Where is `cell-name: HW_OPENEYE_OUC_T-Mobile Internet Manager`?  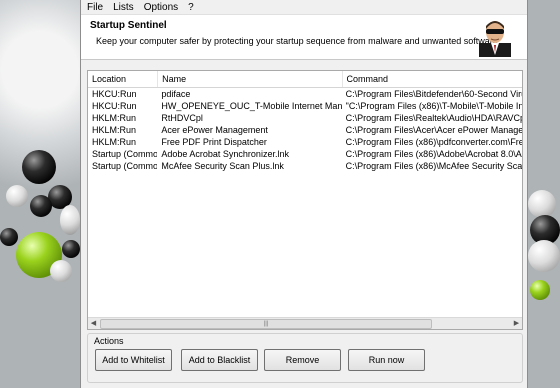 cell-name: HW_OPENEYE_OUC_T-Mobile Internet Manager is located at coordinates (251, 106).